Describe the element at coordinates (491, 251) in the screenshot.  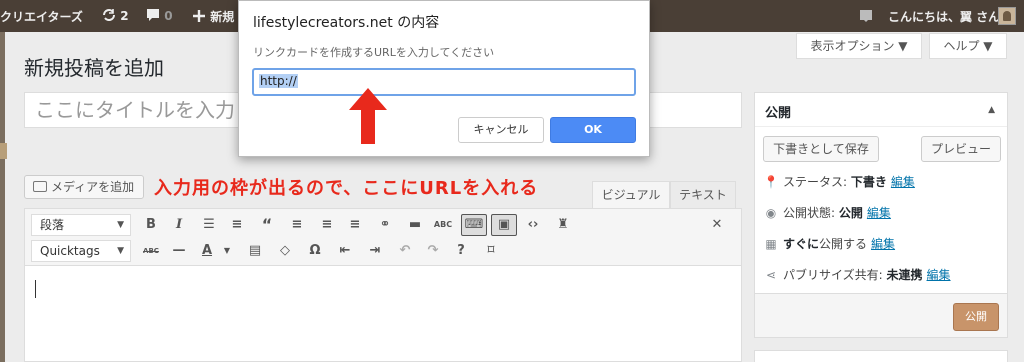
I see `bookmark-icon: ⌑` at that location.